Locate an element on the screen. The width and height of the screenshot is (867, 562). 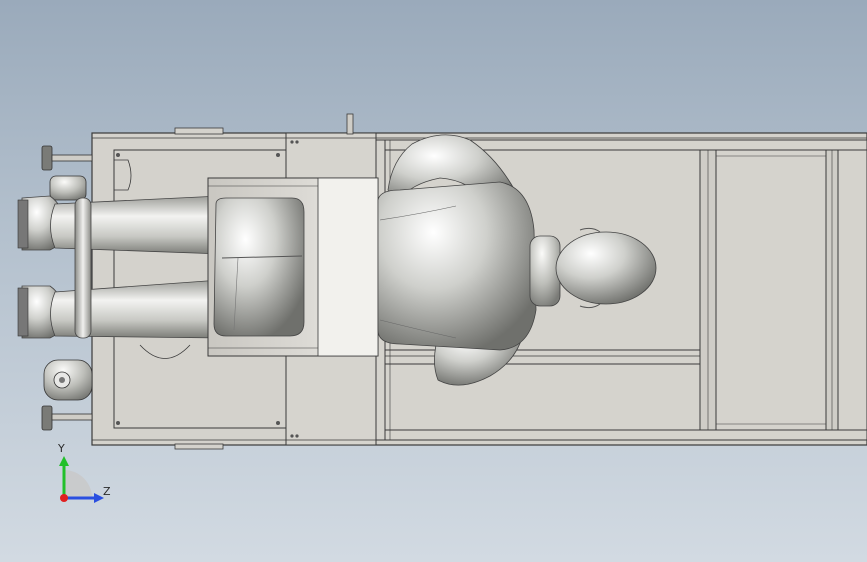
axis-label-y: Y is located at coordinates (61, 448).